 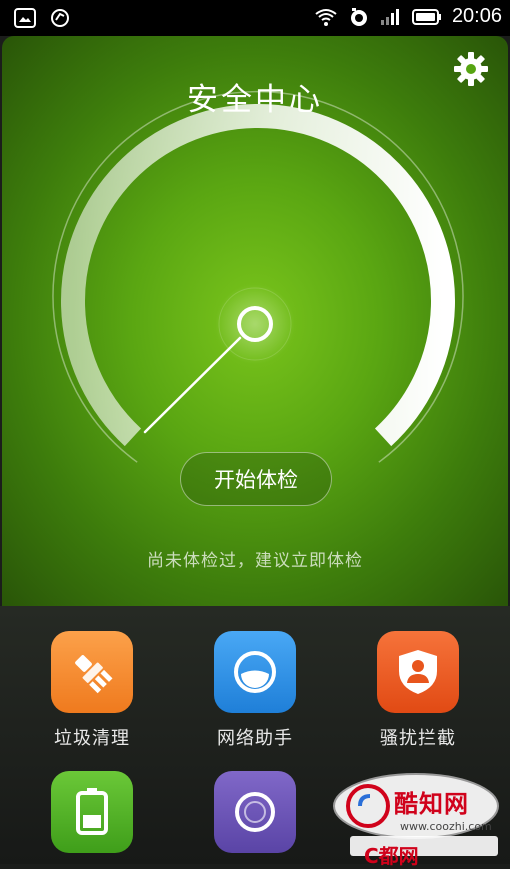 I want to click on watermark-line1: 酷知网, so click(x=431, y=804).